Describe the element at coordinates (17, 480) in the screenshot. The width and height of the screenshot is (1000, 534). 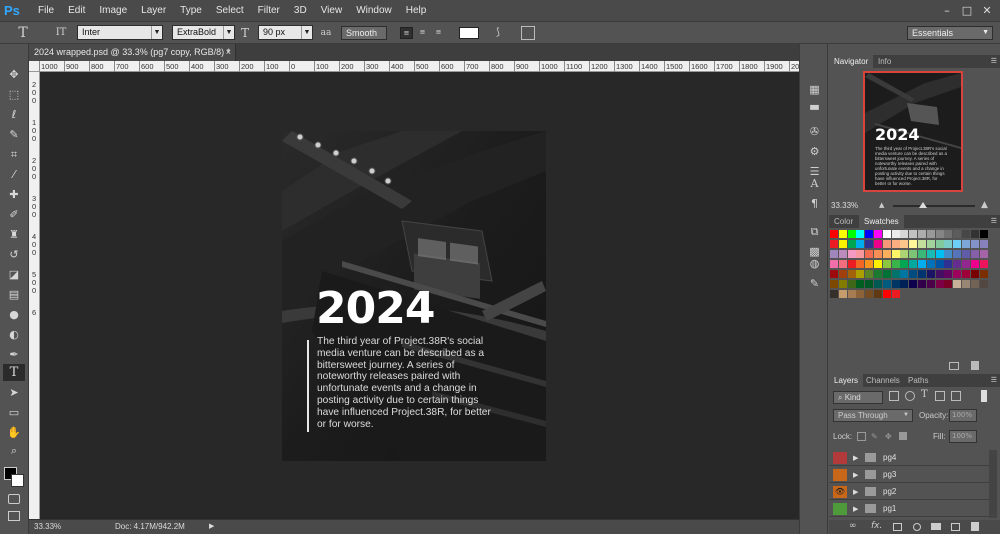
I see `background-color-swatch` at that location.